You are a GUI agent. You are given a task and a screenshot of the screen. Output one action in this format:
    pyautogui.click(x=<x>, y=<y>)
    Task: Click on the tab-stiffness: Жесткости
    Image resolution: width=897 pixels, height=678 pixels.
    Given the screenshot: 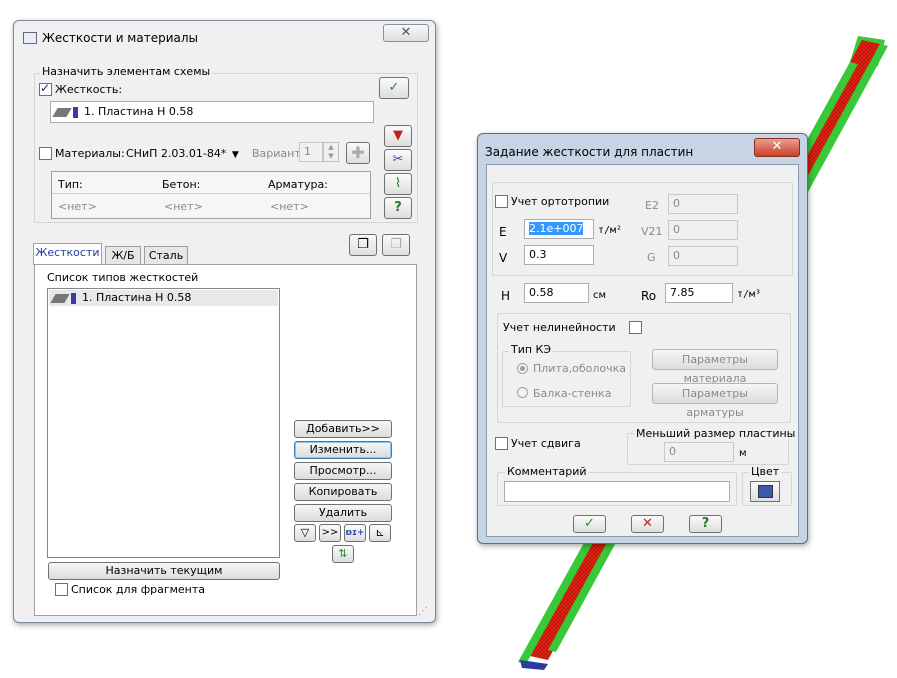 What is the action you would take?
    pyautogui.click(x=67, y=254)
    